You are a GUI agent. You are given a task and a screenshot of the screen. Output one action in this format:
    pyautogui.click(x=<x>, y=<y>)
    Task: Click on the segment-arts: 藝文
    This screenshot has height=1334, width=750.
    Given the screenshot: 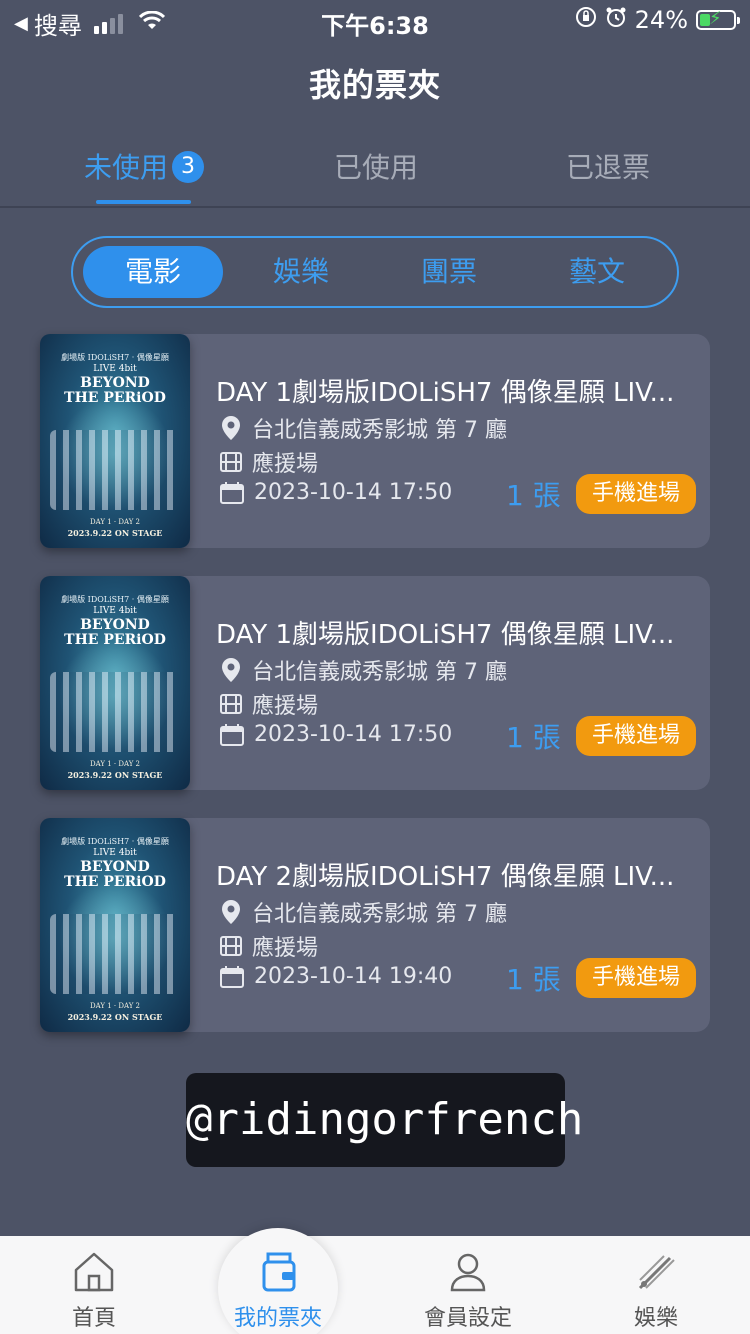 What is the action you would take?
    pyautogui.click(x=597, y=272)
    